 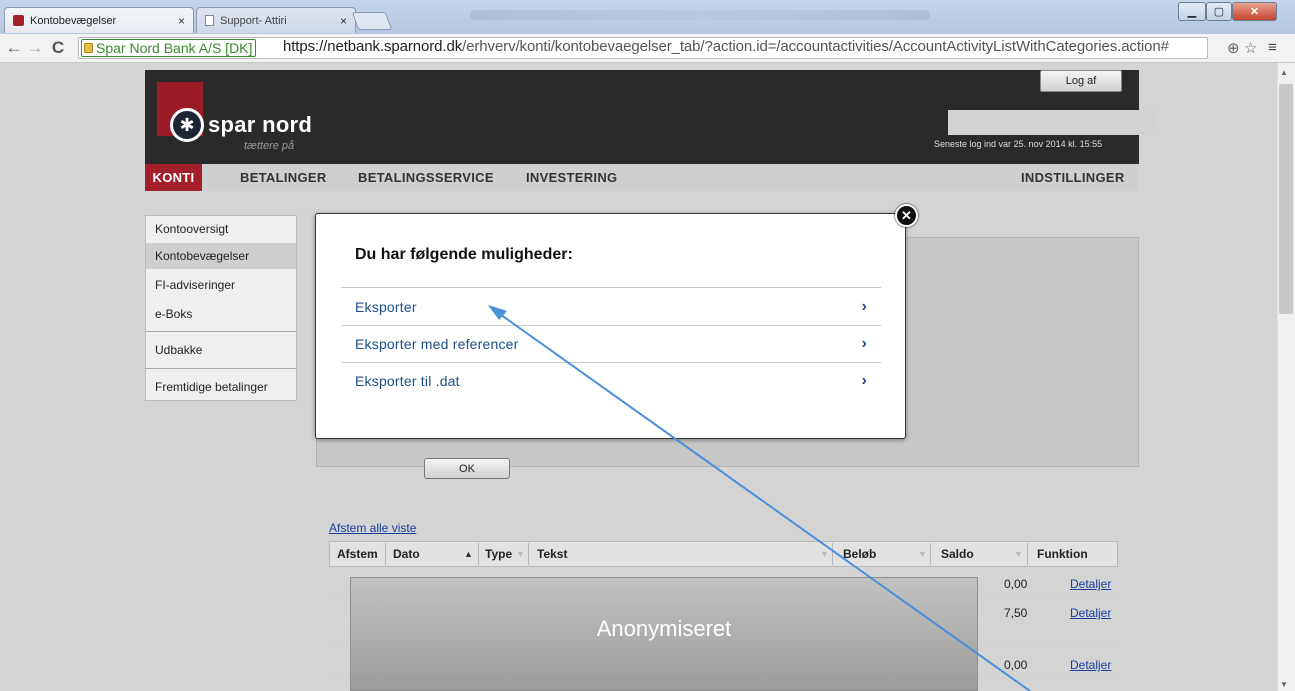 I want to click on option-label: Eksporter til .dat, so click(x=407, y=381).